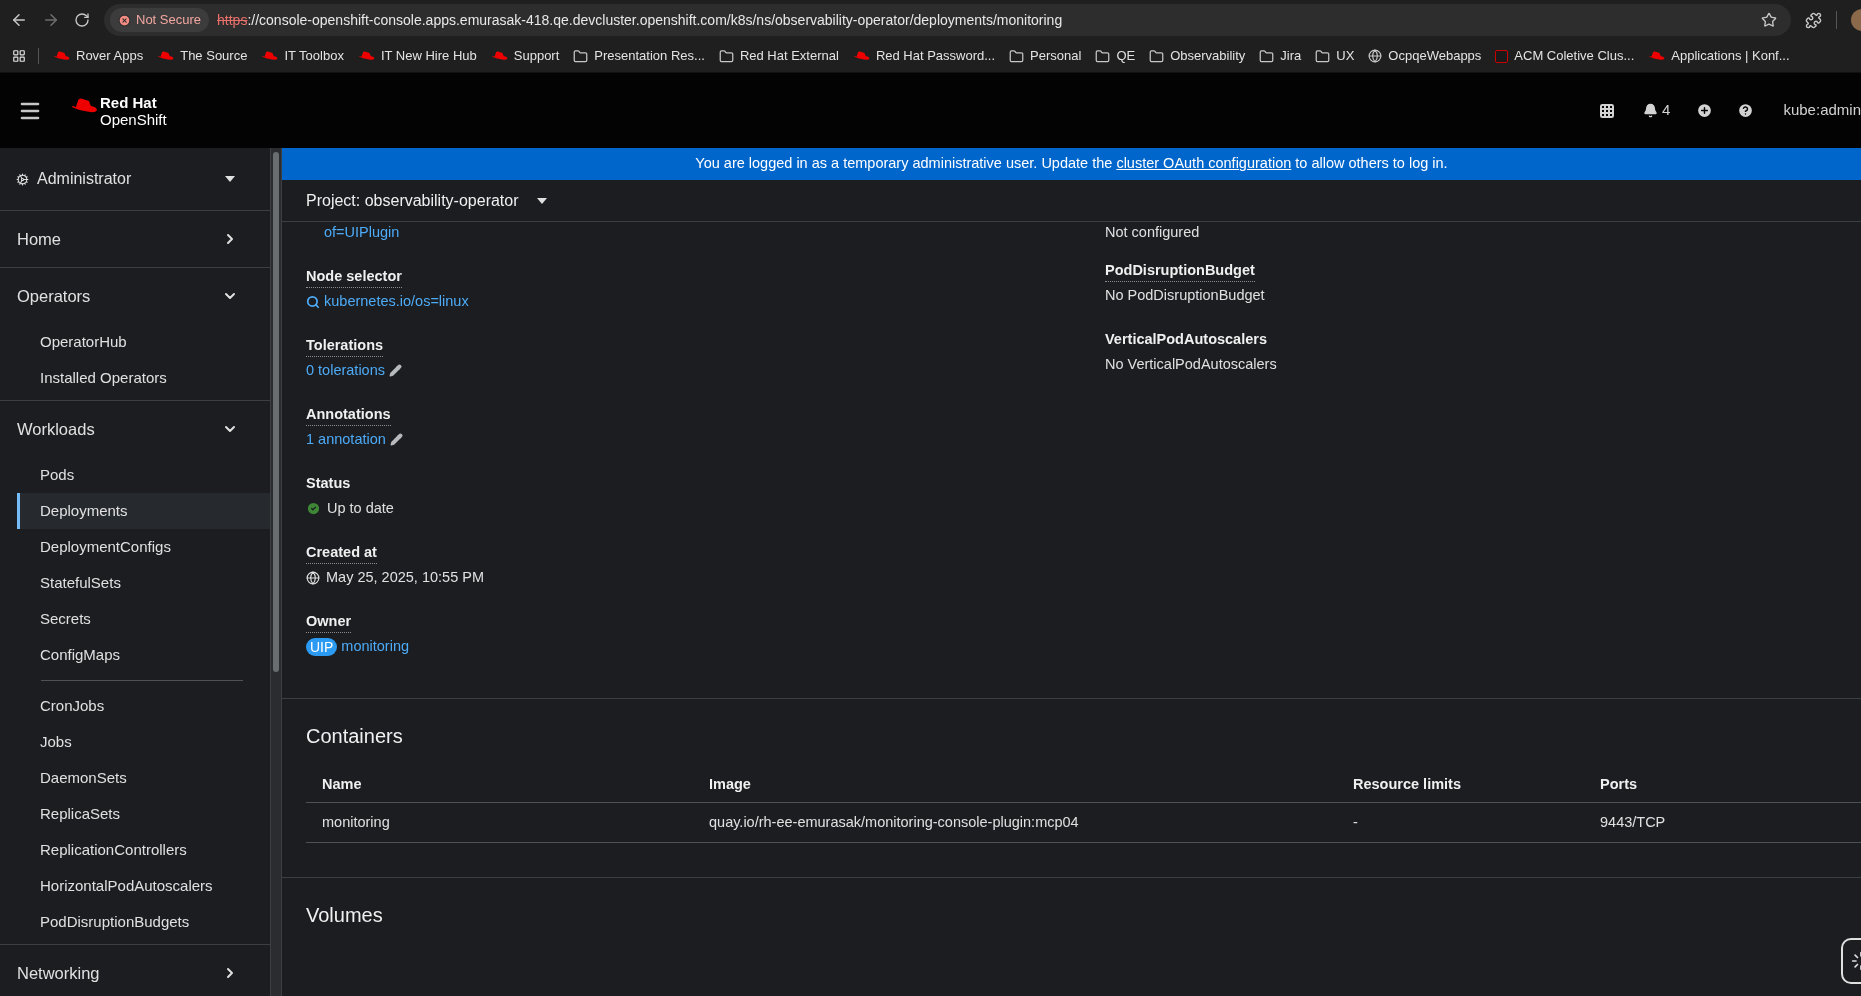 This screenshot has height=996, width=1861. I want to click on nav-item: Deployments, so click(143, 511).